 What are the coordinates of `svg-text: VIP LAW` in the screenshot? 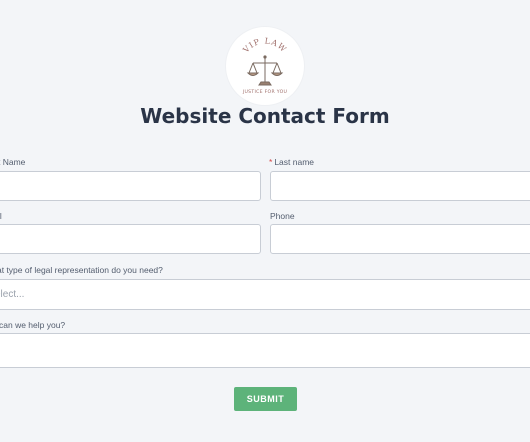 It's located at (265, 45).